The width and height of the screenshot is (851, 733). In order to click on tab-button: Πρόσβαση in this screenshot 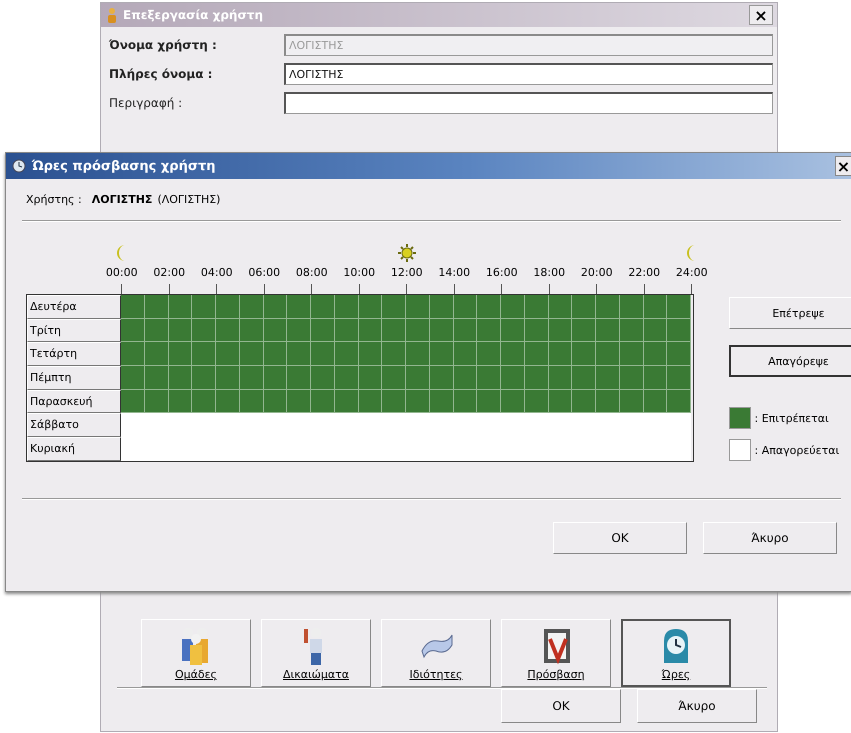, I will do `click(556, 653)`.